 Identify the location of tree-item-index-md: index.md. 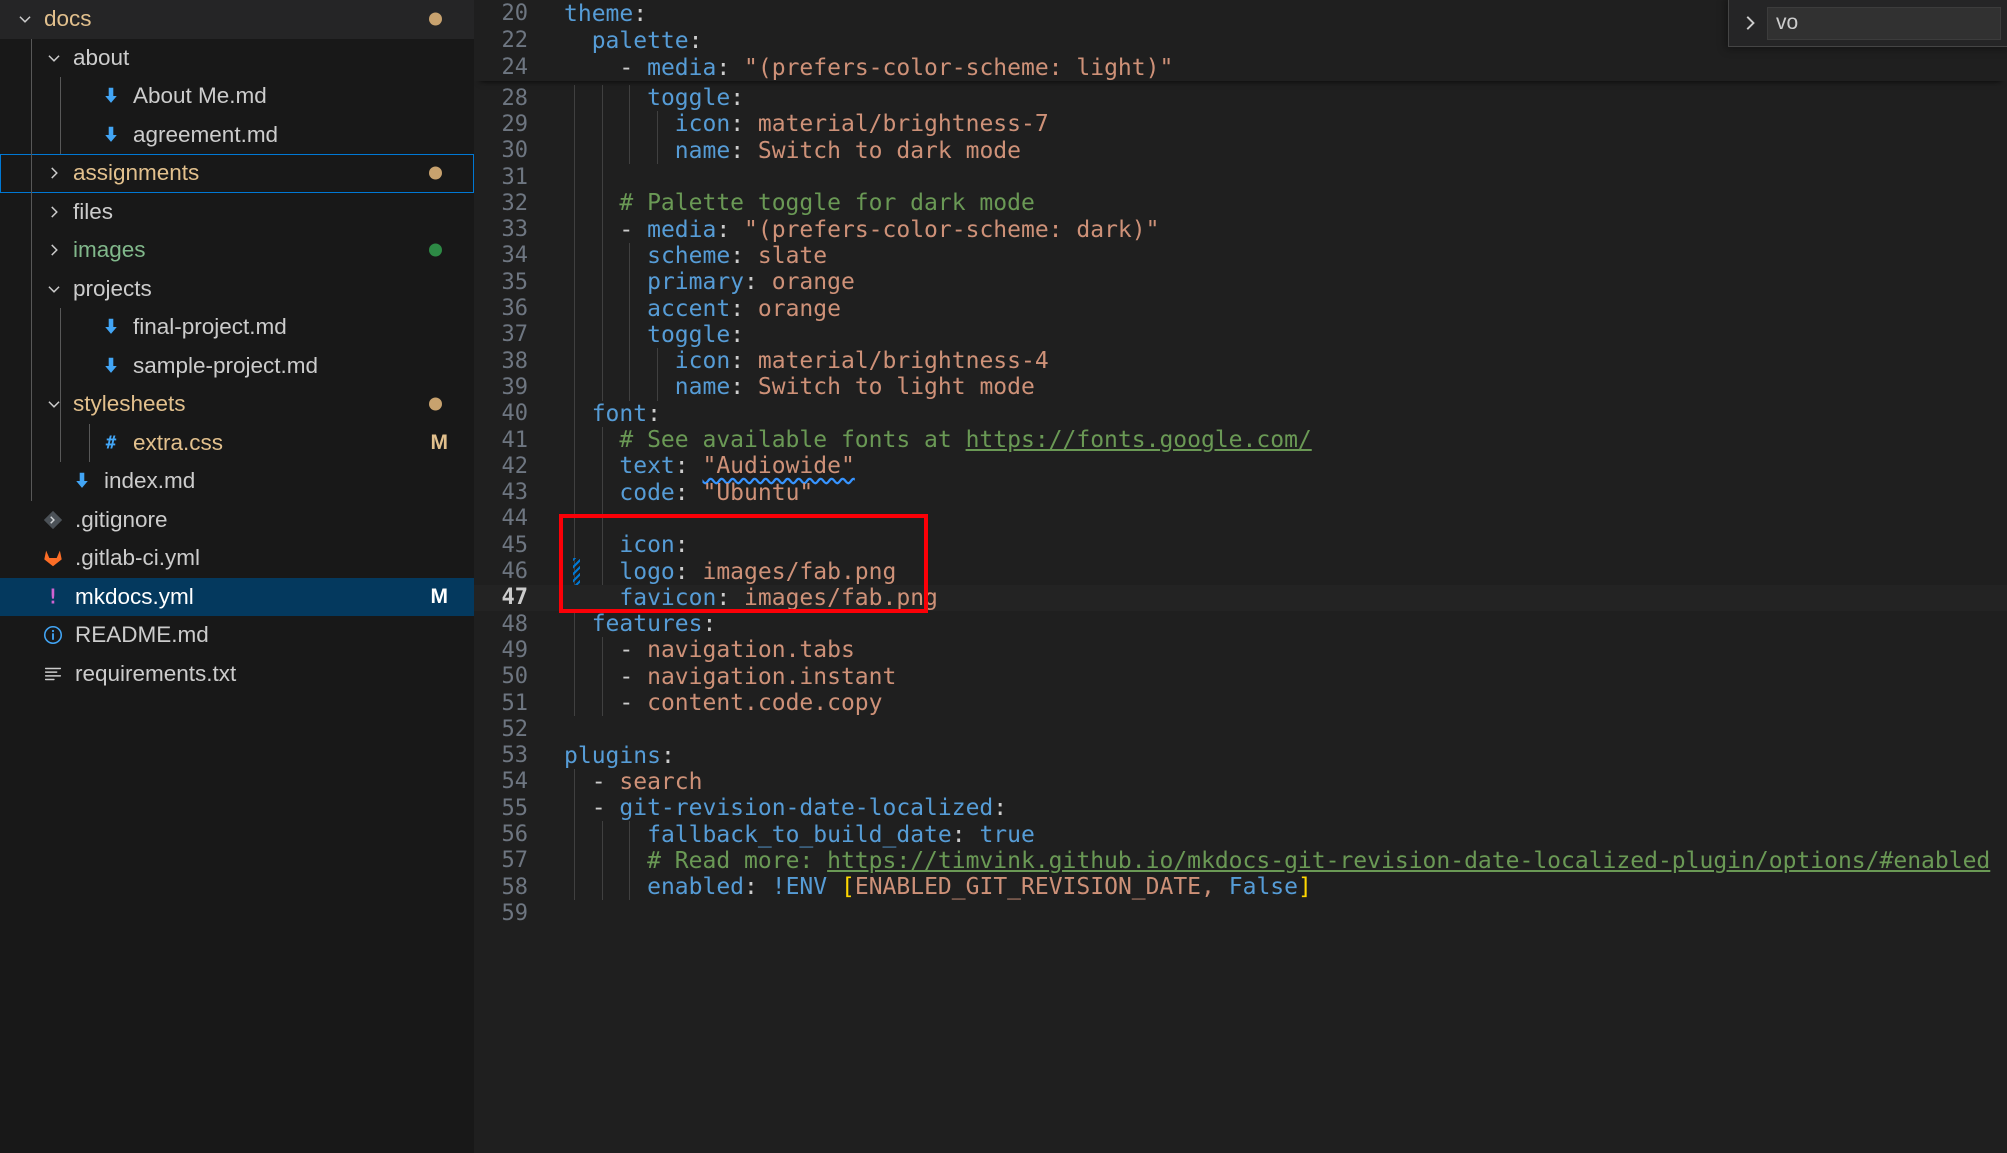
(237, 481).